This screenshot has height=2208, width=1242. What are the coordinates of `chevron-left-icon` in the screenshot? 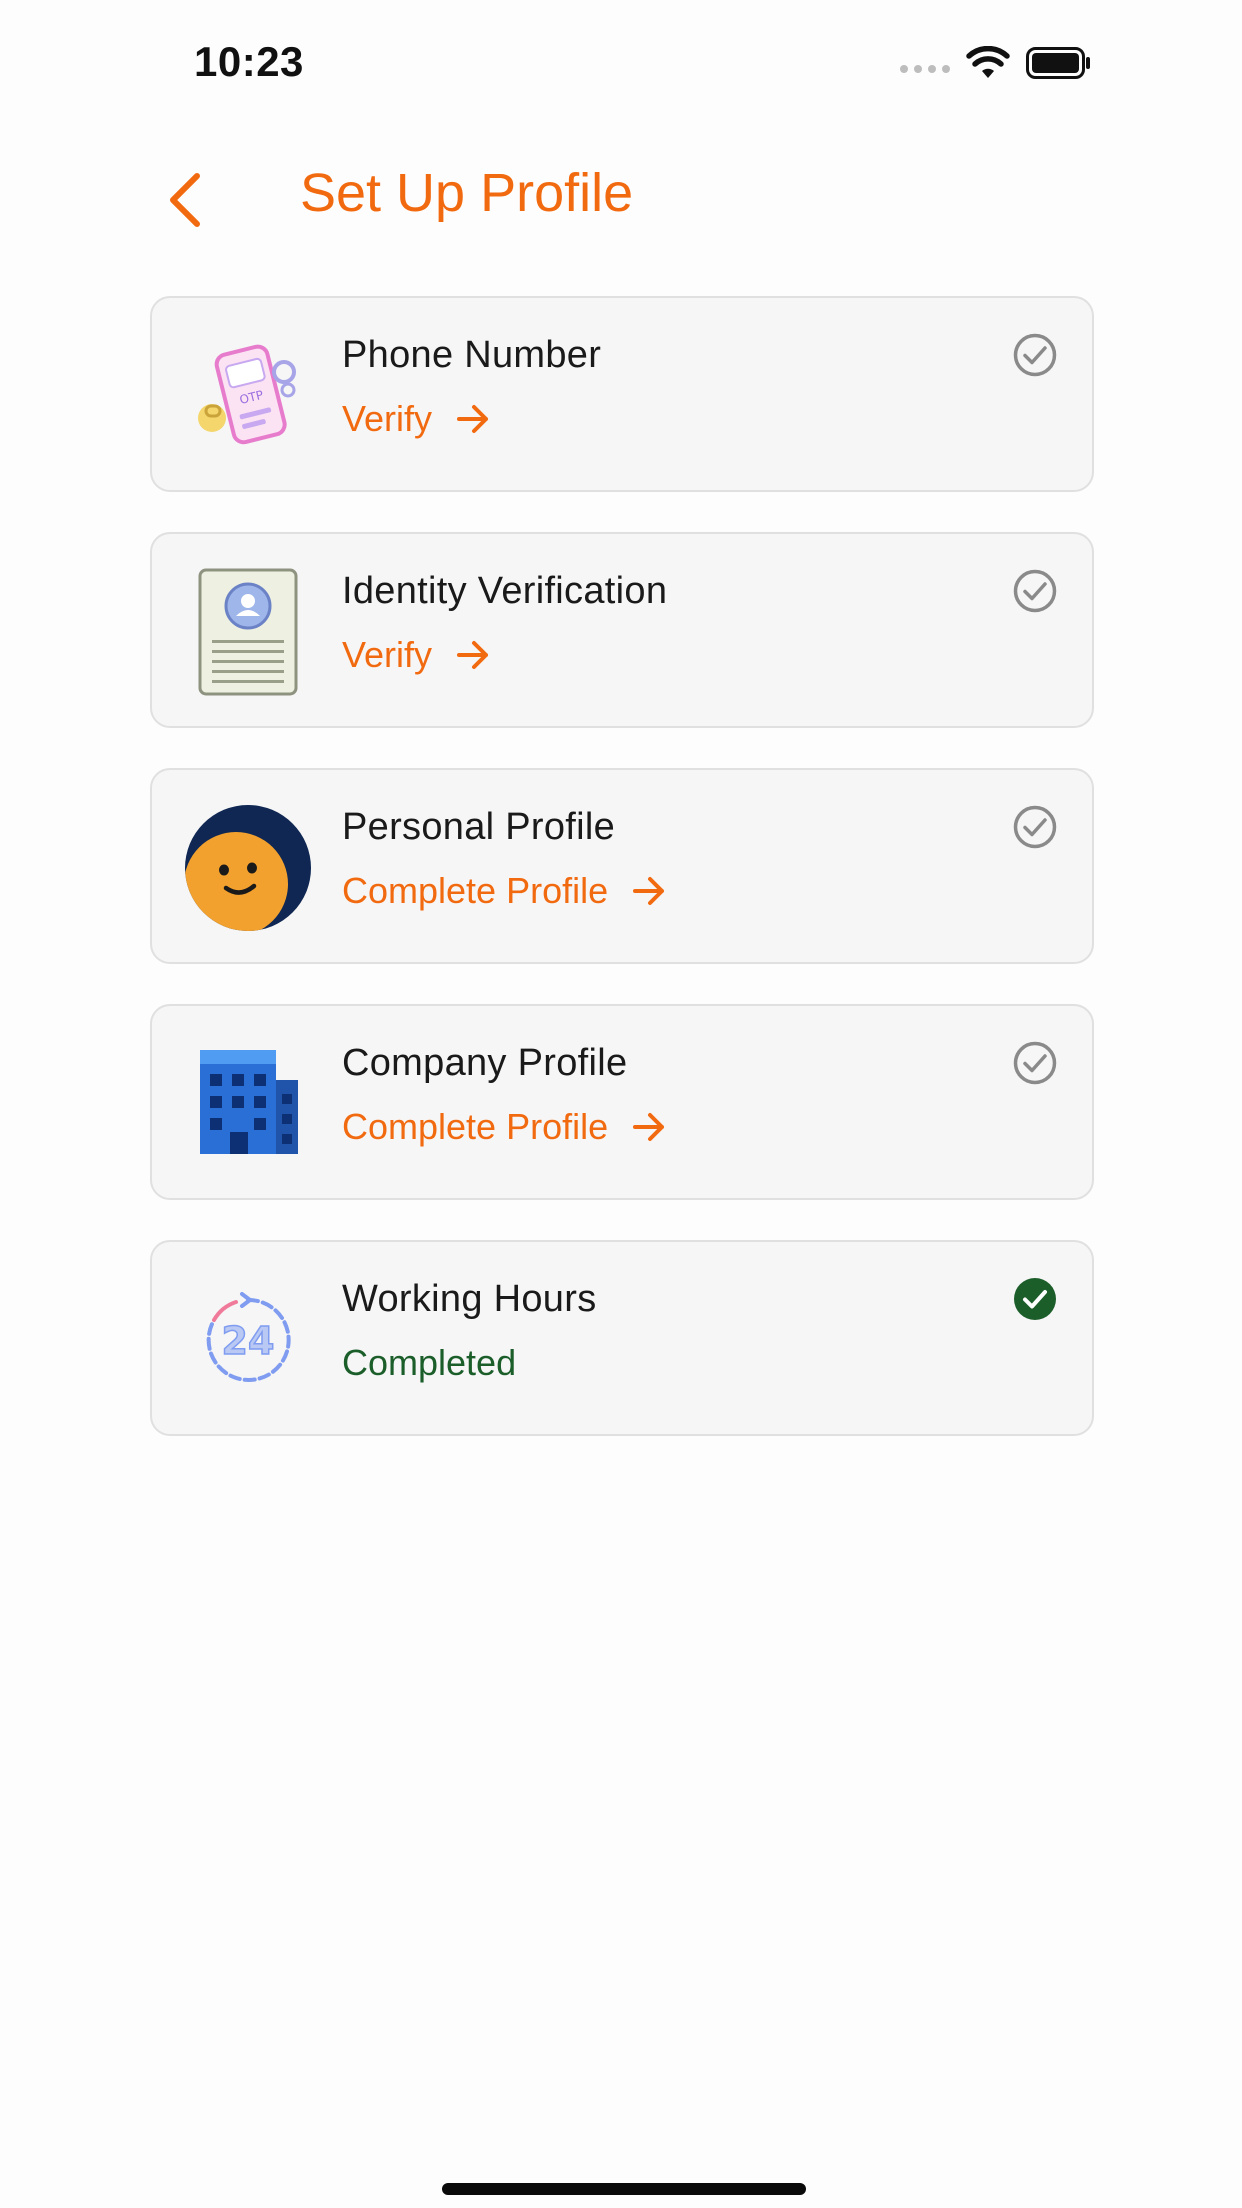 It's located at (185, 200).